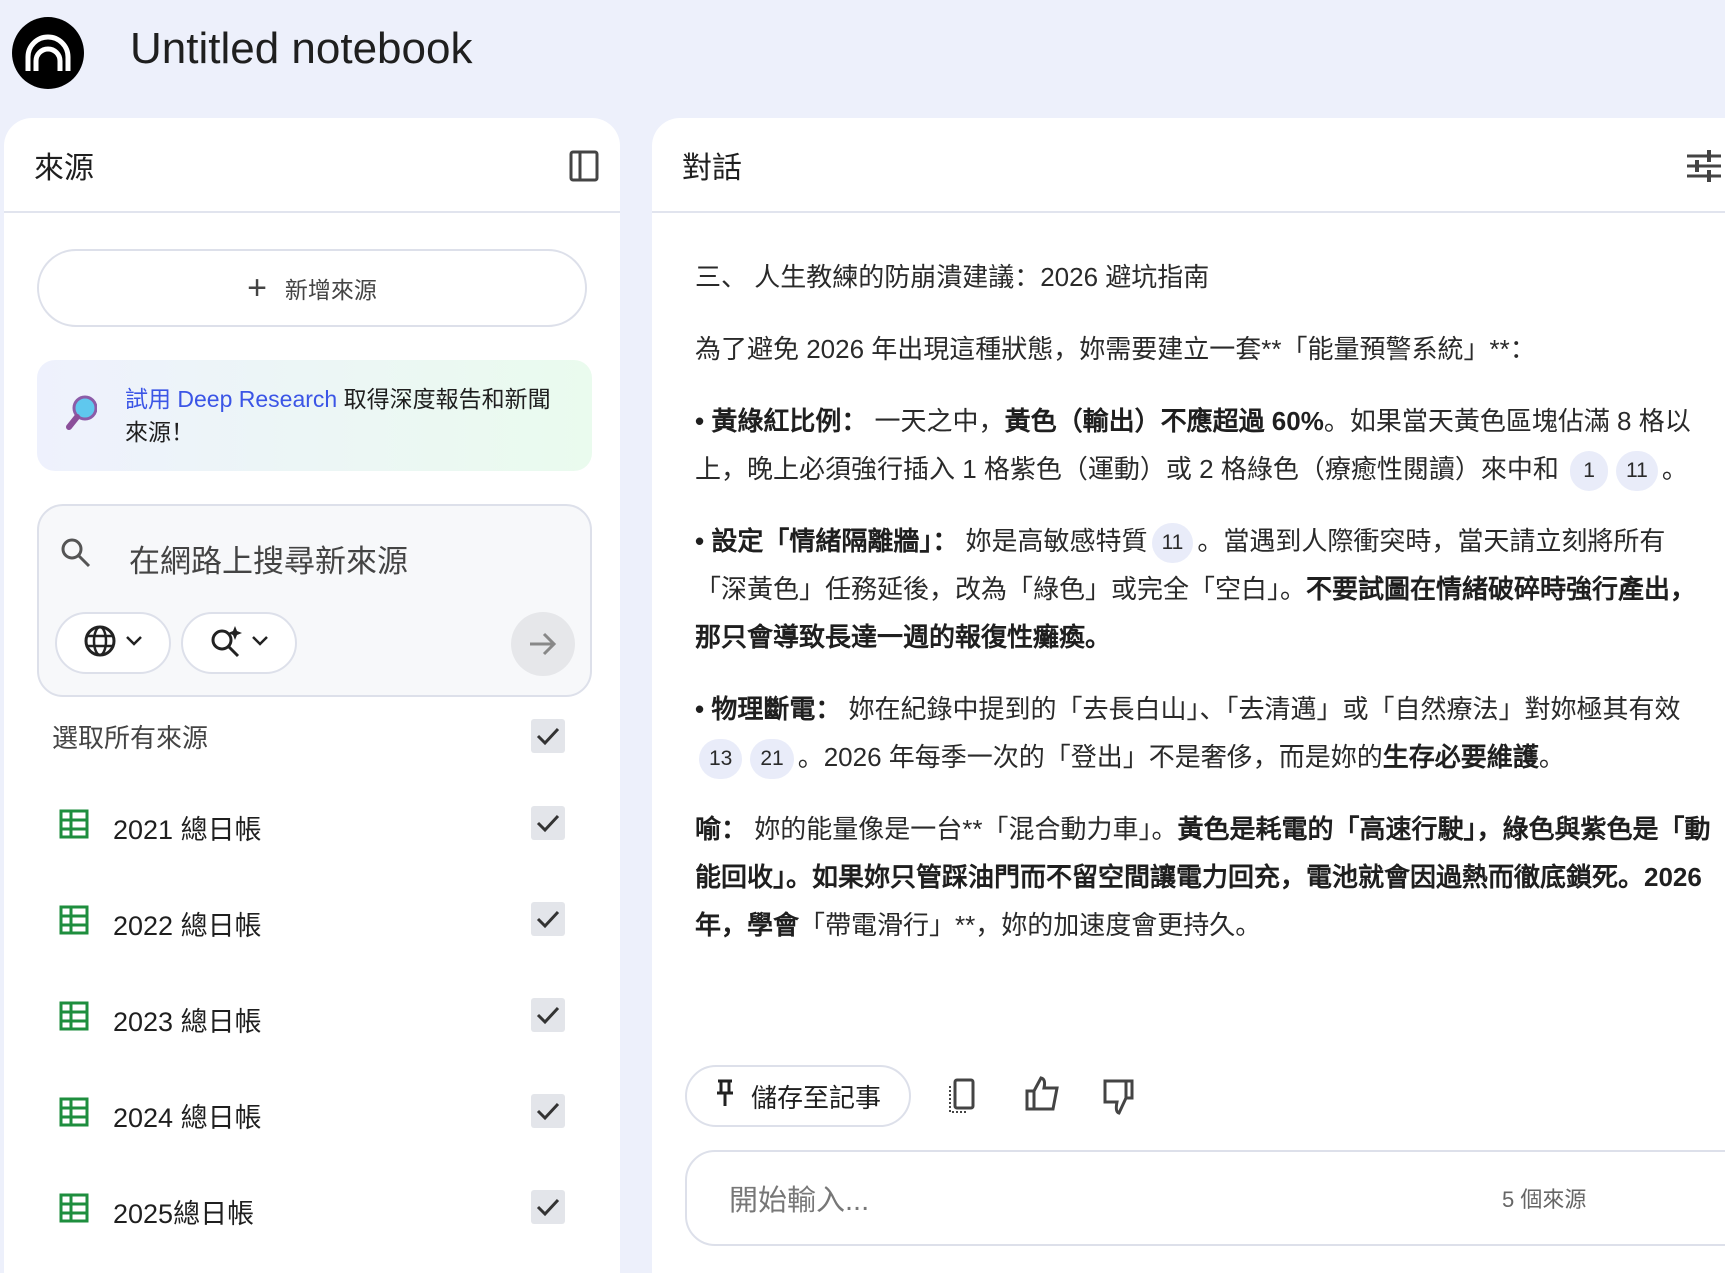 The image size is (1725, 1273). Describe the element at coordinates (712, 168) in the screenshot. I see `chat-title: 對話` at that location.